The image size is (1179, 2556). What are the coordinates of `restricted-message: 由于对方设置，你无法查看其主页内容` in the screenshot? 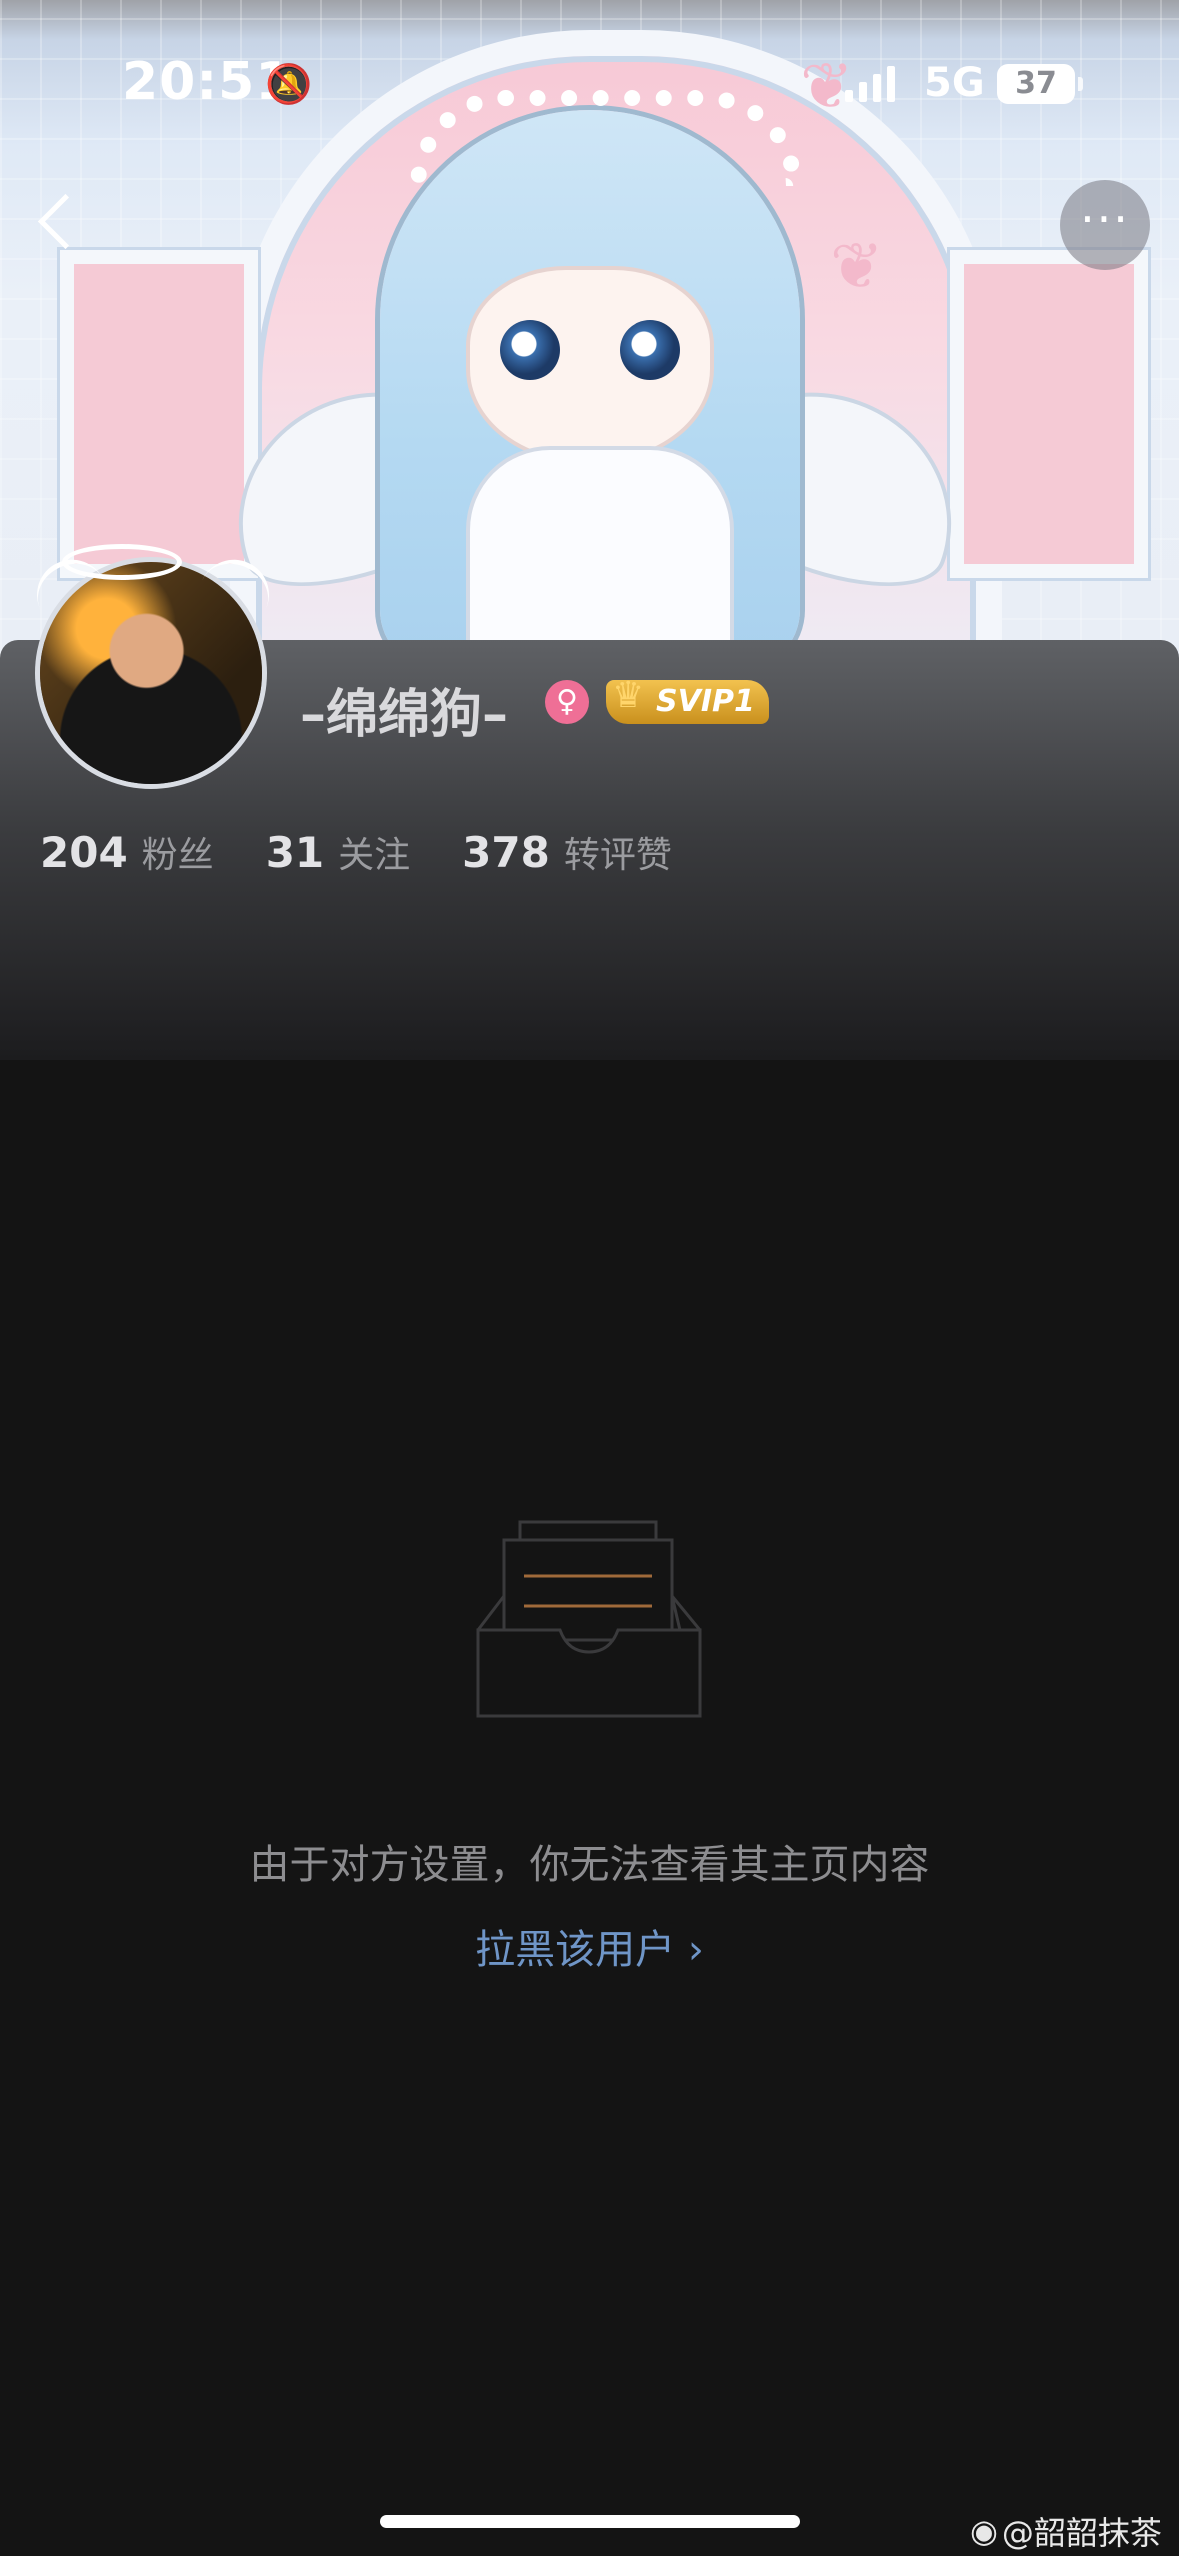 It's located at (589, 1865).